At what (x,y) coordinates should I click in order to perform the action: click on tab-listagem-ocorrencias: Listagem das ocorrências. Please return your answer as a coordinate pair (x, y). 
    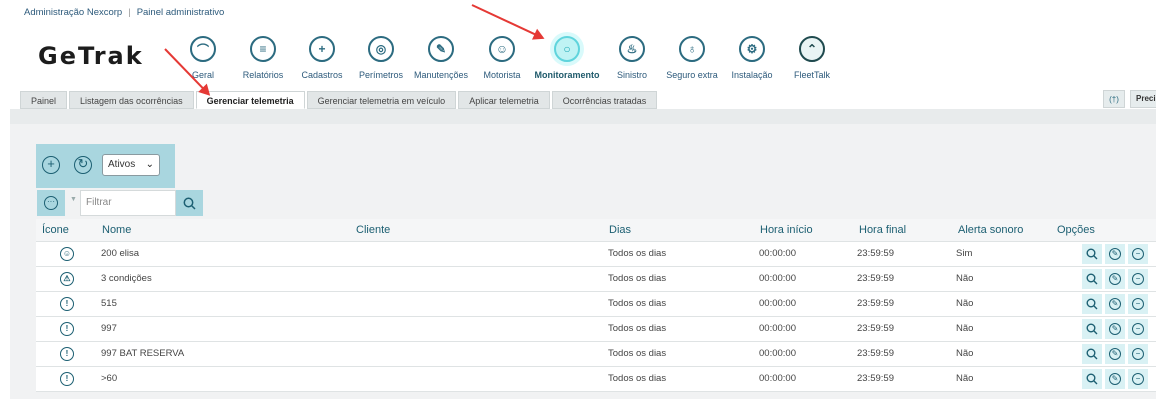
    Looking at the image, I should click on (131, 100).